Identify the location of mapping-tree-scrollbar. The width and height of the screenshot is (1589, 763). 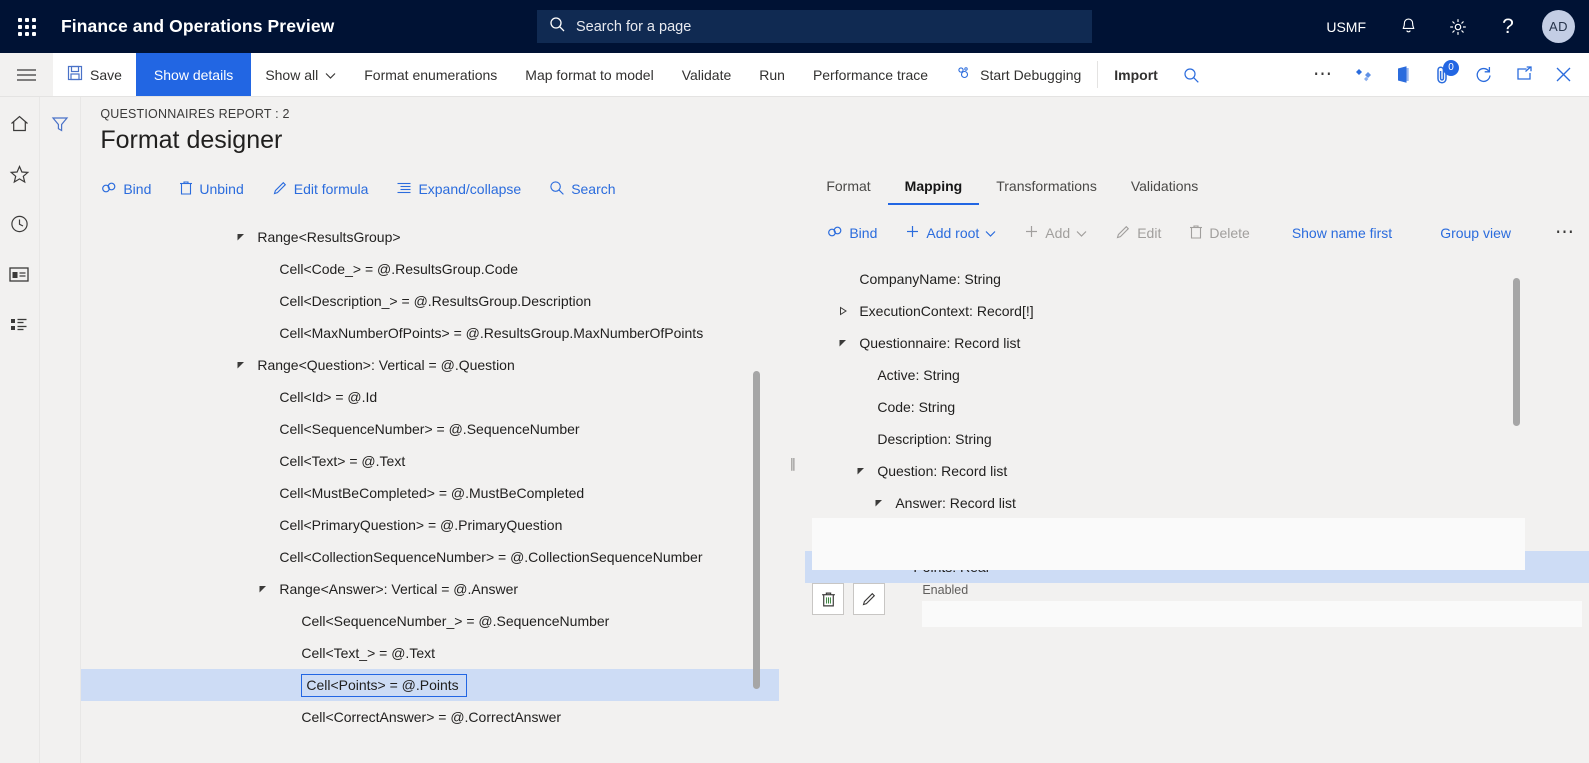
(1517, 352).